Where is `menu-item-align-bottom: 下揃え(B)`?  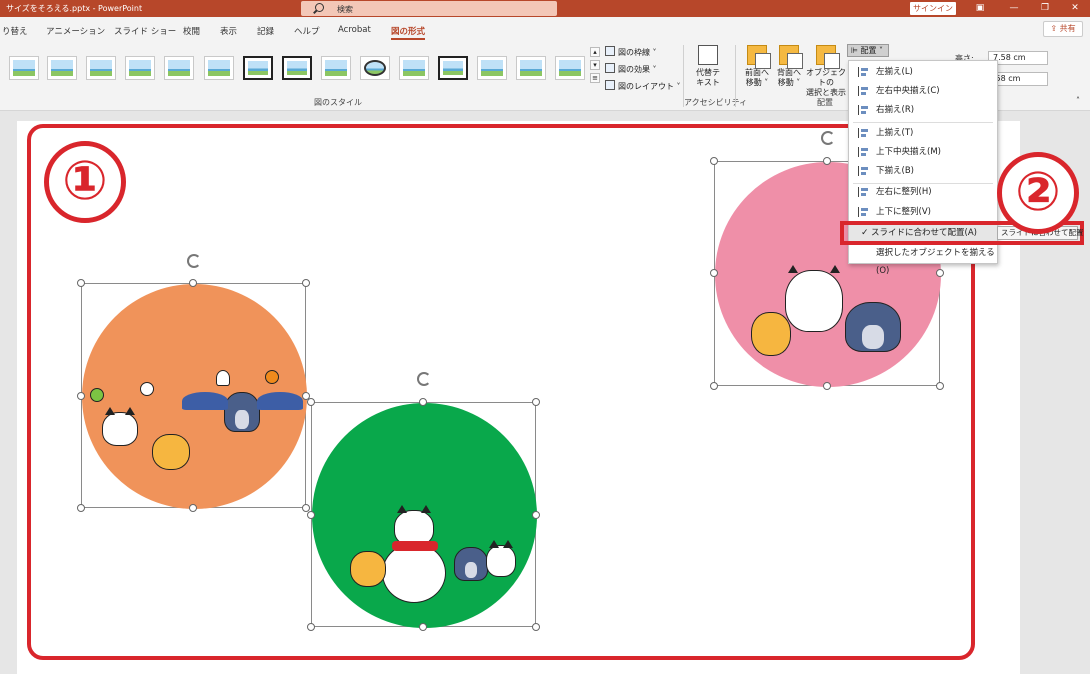 menu-item-align-bottom: 下揃え(B) is located at coordinates (923, 171).